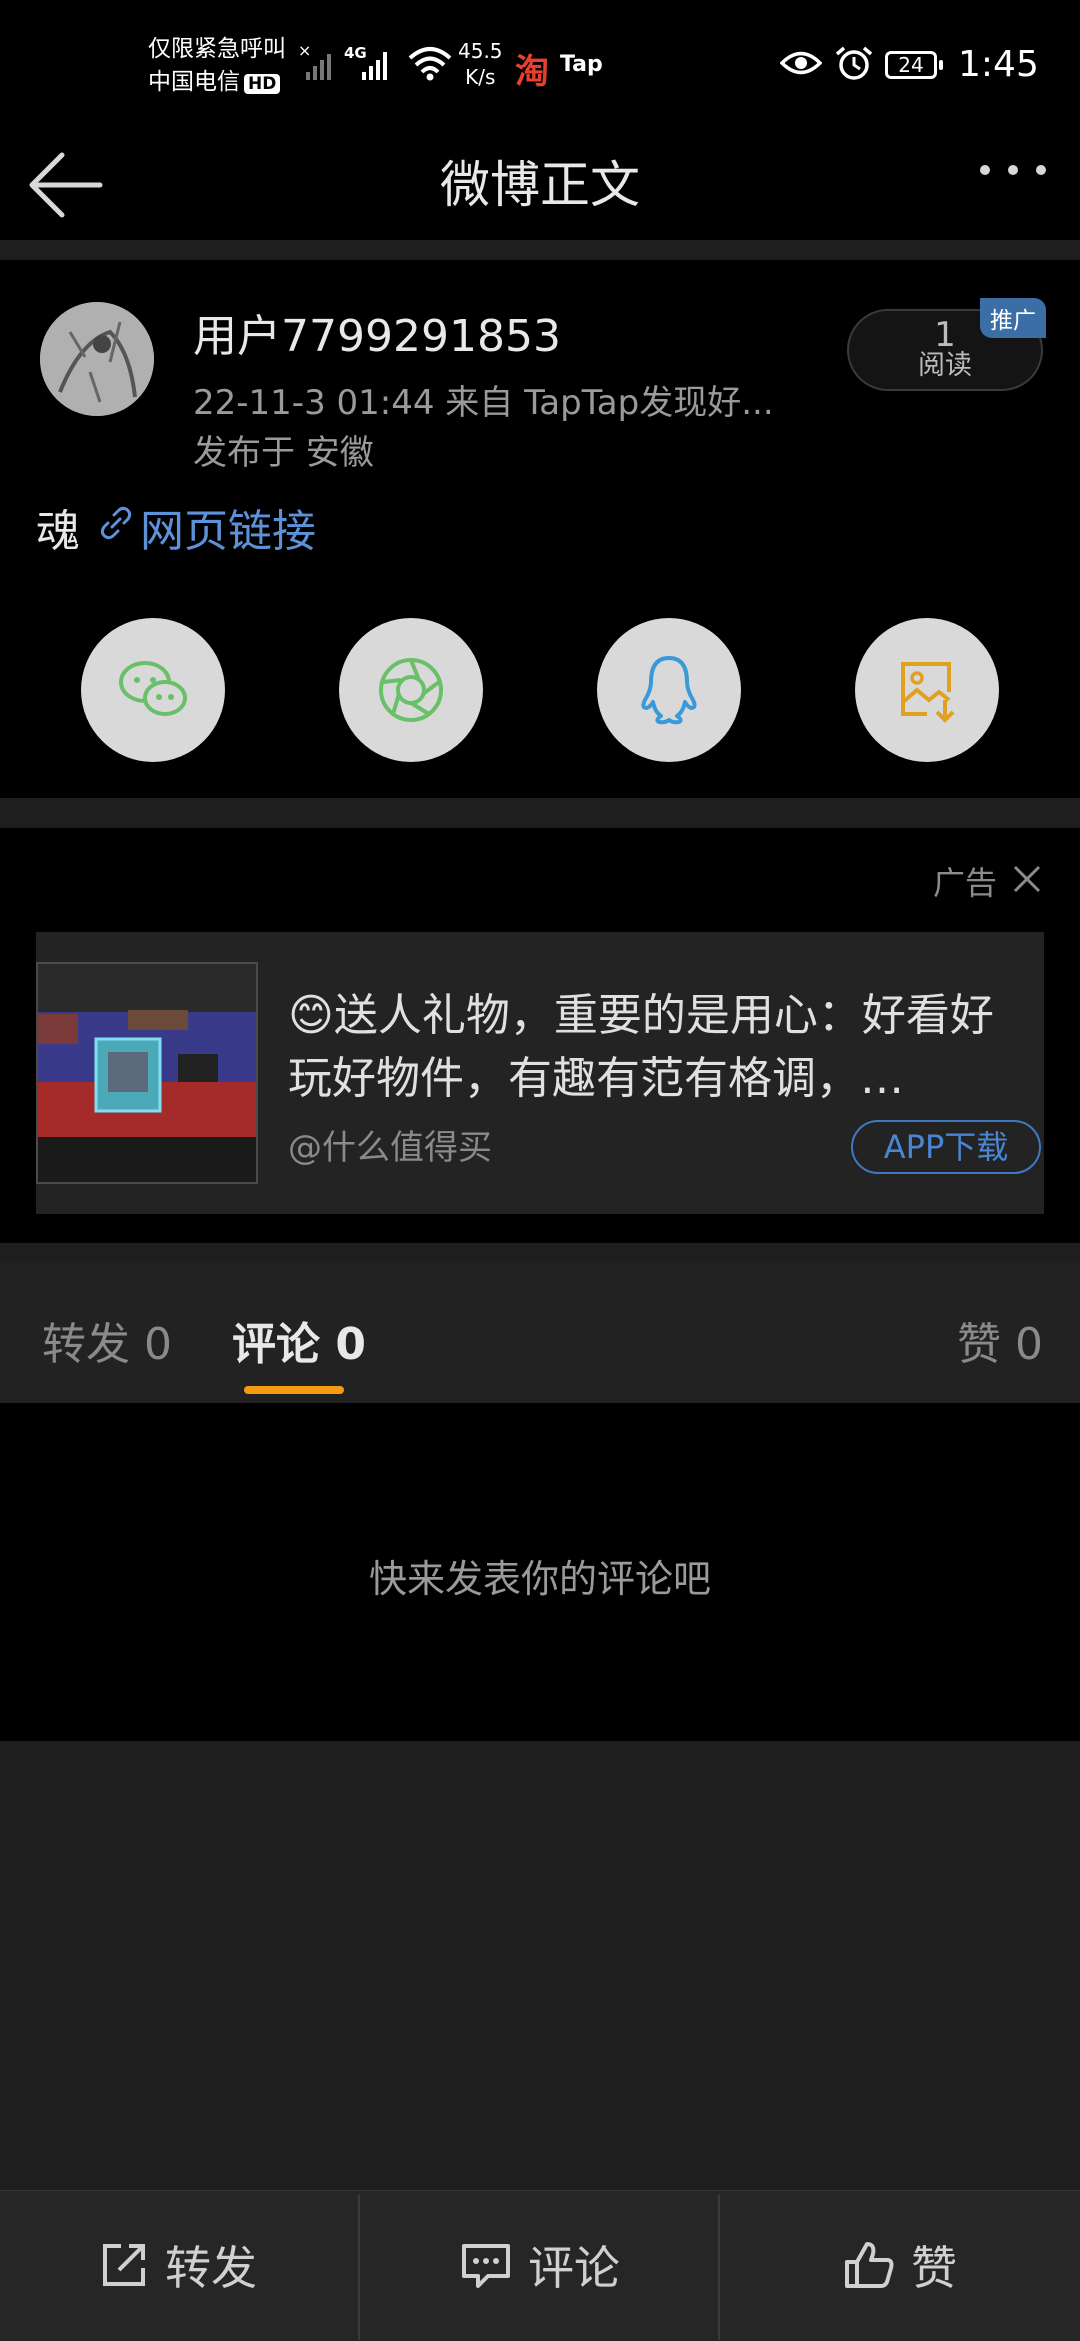 This screenshot has width=1080, height=2341. What do you see at coordinates (540, 1575) in the screenshot?
I see `empty-comments-text: 快来发表你的评论吧` at bounding box center [540, 1575].